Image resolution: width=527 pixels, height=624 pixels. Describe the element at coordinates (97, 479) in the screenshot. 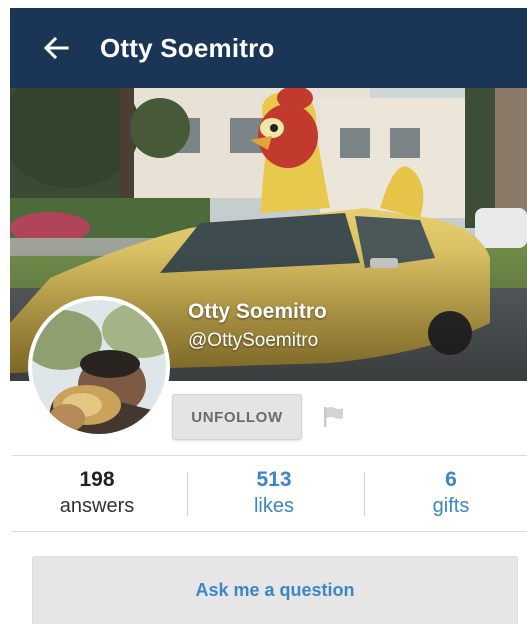

I see `answers-count: 198` at that location.